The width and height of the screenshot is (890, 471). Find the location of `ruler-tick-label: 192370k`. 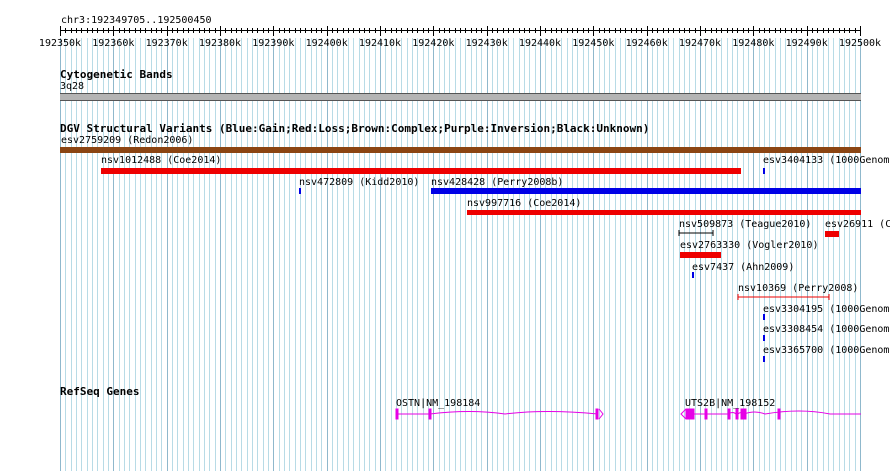

ruler-tick-label: 192370k is located at coordinates (167, 43).